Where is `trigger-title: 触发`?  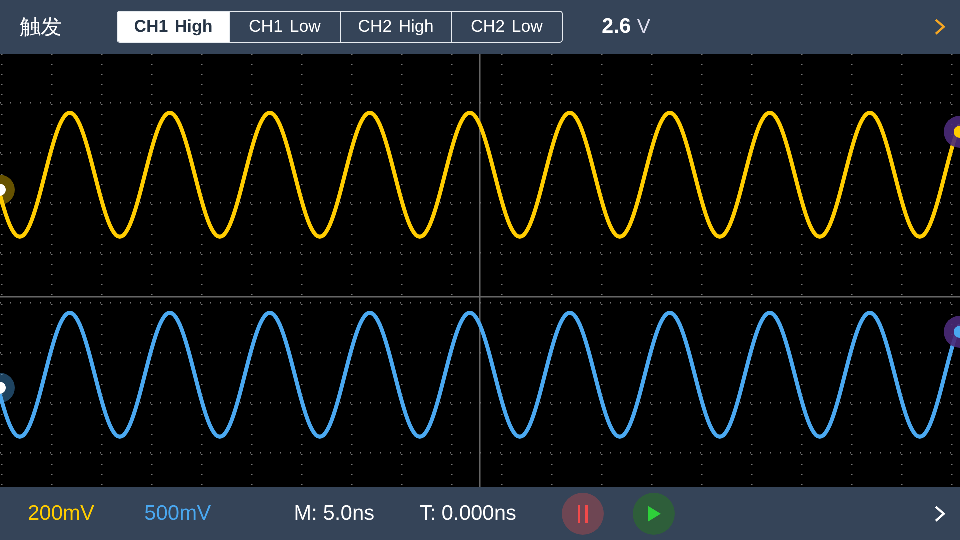 trigger-title: 触发 is located at coordinates (41, 28).